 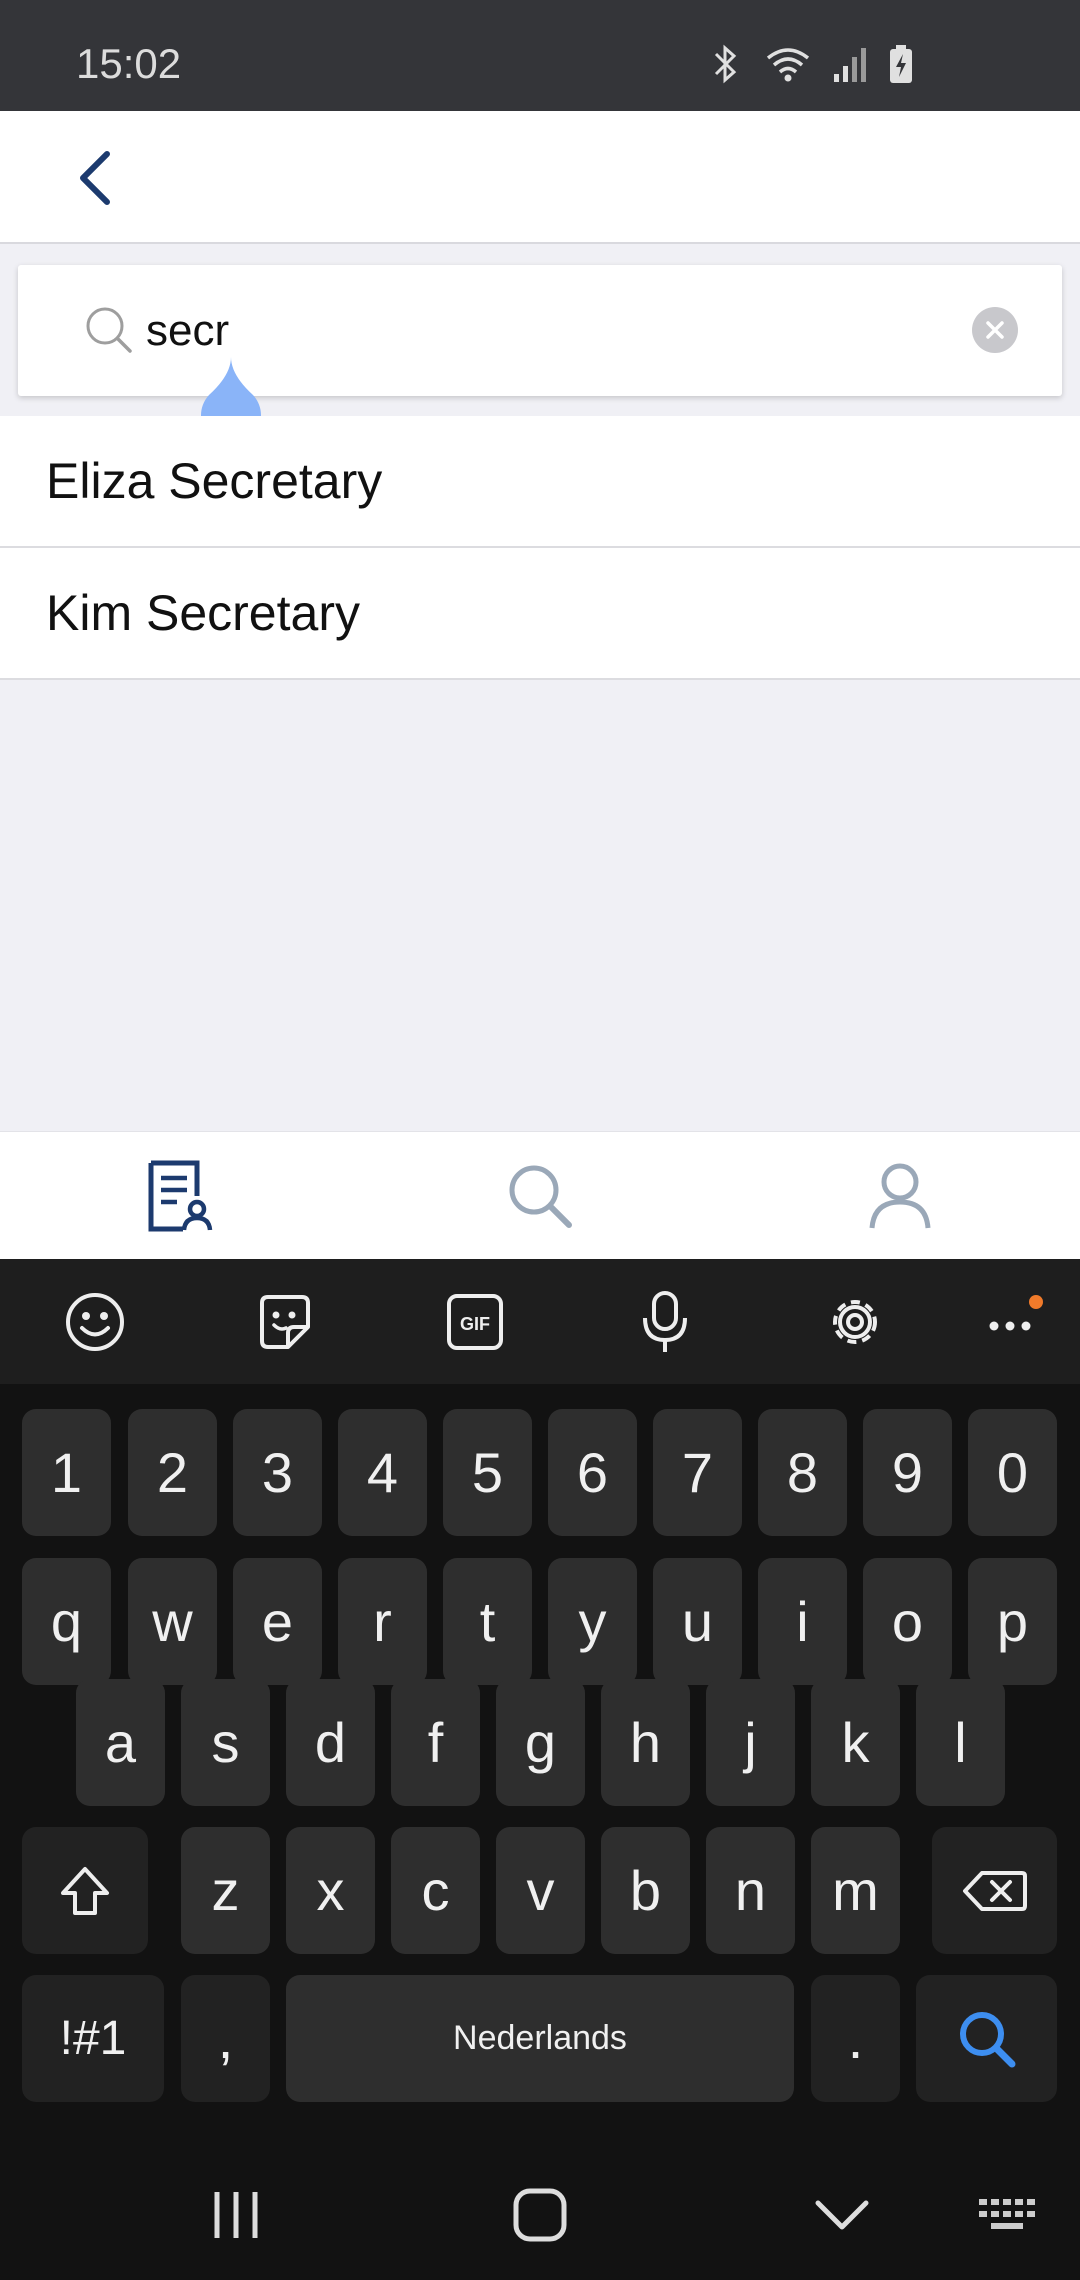 What do you see at coordinates (540, 177) in the screenshot?
I see `app-bar` at bounding box center [540, 177].